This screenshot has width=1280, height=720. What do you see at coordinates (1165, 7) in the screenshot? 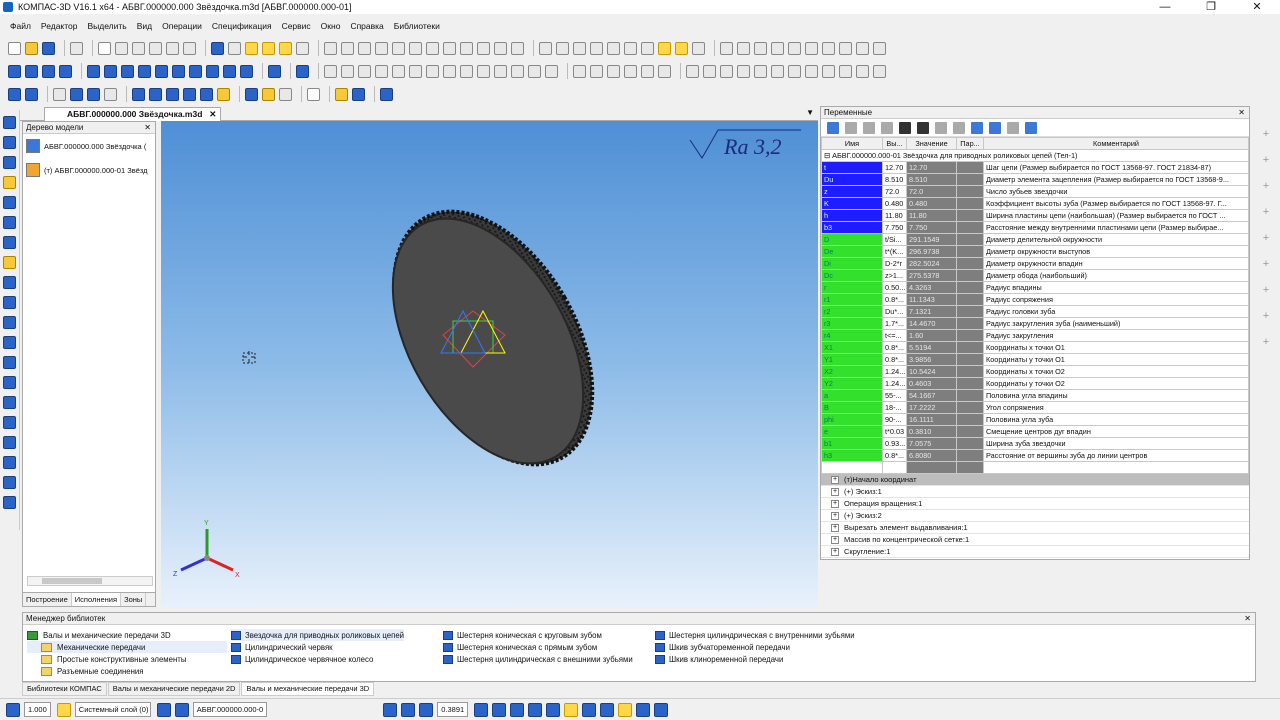
I see `minimize-button: —` at bounding box center [1165, 7].